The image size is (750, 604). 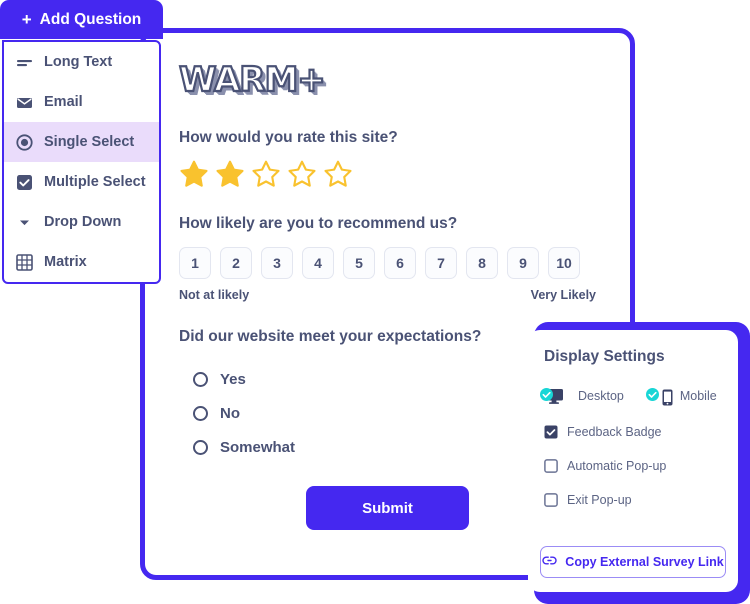 I want to click on nps-option-5: 5, so click(x=359, y=263).